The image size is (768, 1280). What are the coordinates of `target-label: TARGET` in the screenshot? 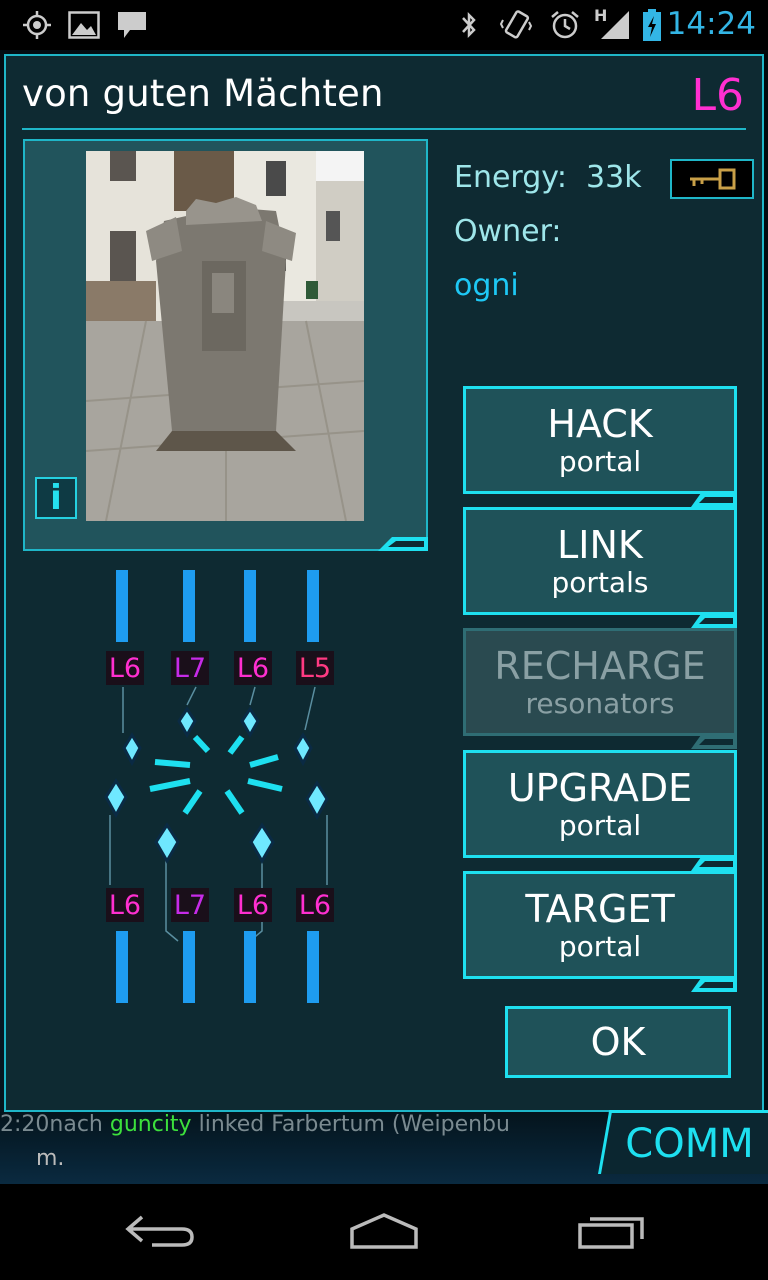 It's located at (600, 909).